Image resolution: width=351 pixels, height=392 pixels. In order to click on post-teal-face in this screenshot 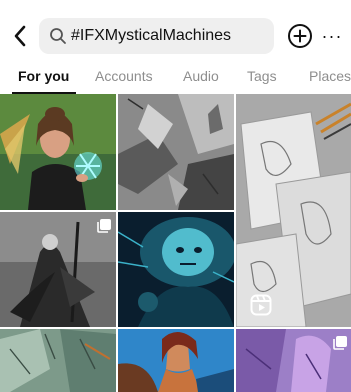, I will do `click(176, 269)`.